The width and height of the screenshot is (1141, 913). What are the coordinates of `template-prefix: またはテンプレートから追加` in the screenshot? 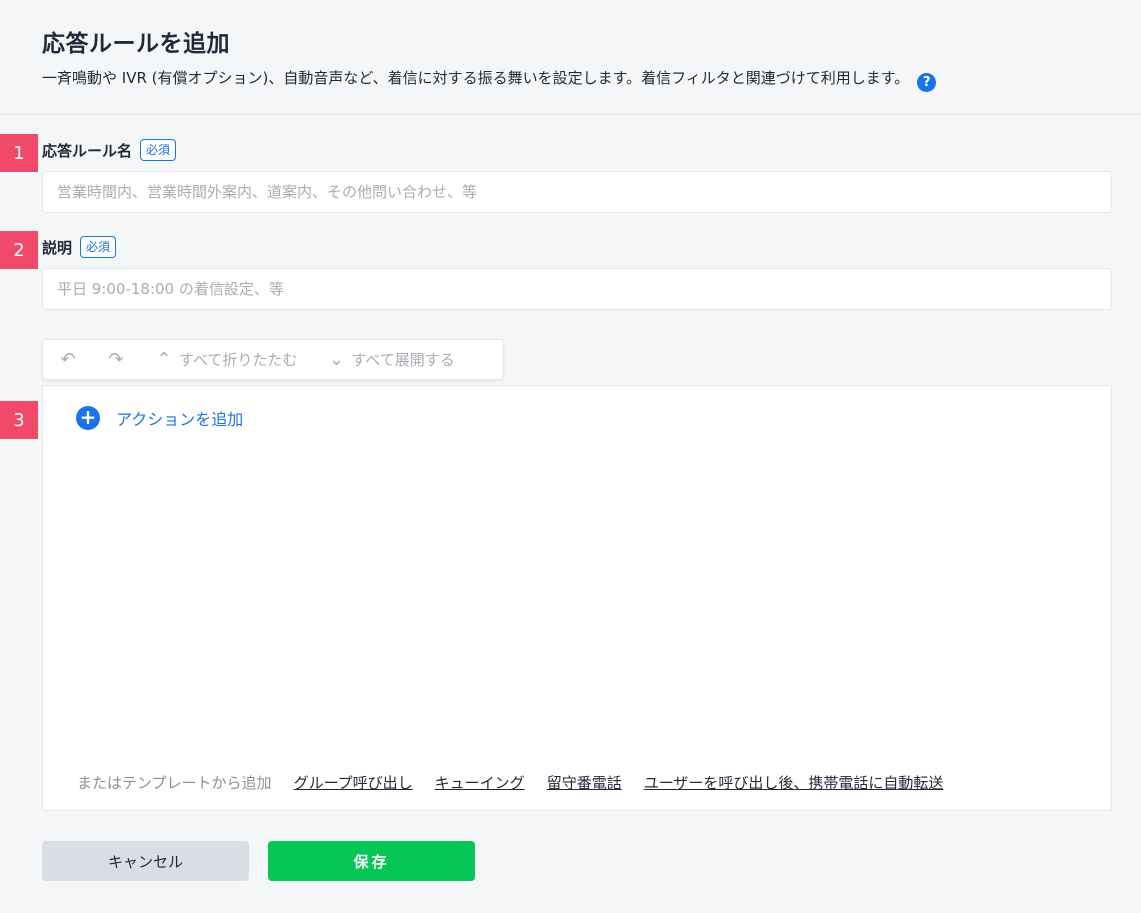 It's located at (174, 783).